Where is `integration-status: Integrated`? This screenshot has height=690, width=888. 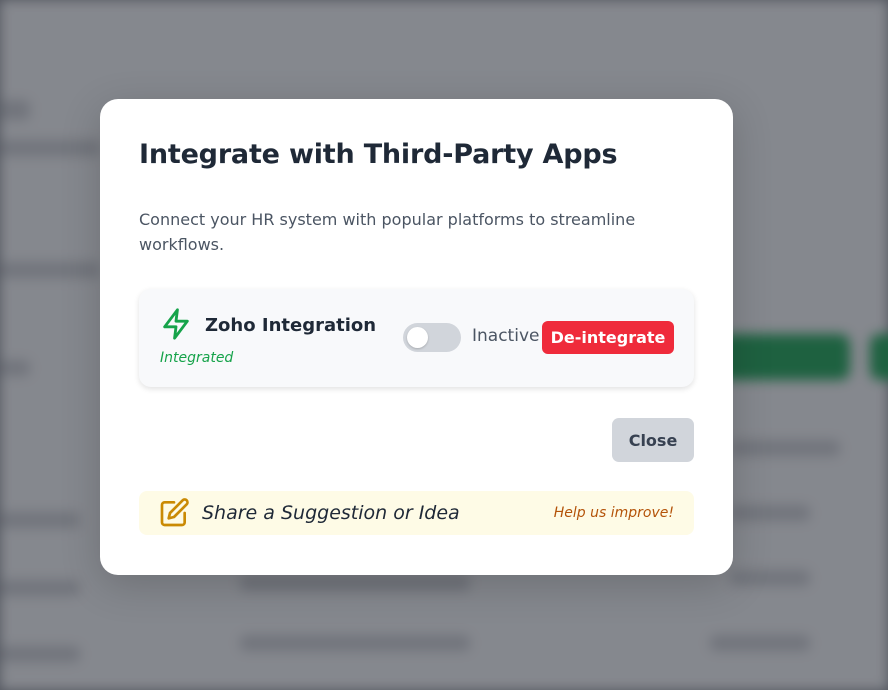 integration-status: Integrated is located at coordinates (197, 358).